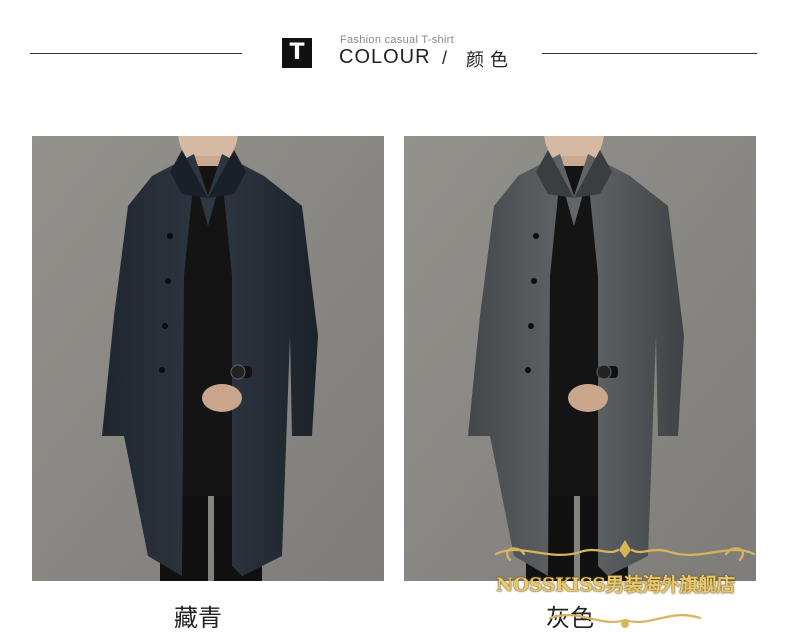 This screenshot has width=790, height=633. I want to click on color-caption-navy: 藏青, so click(198, 618).